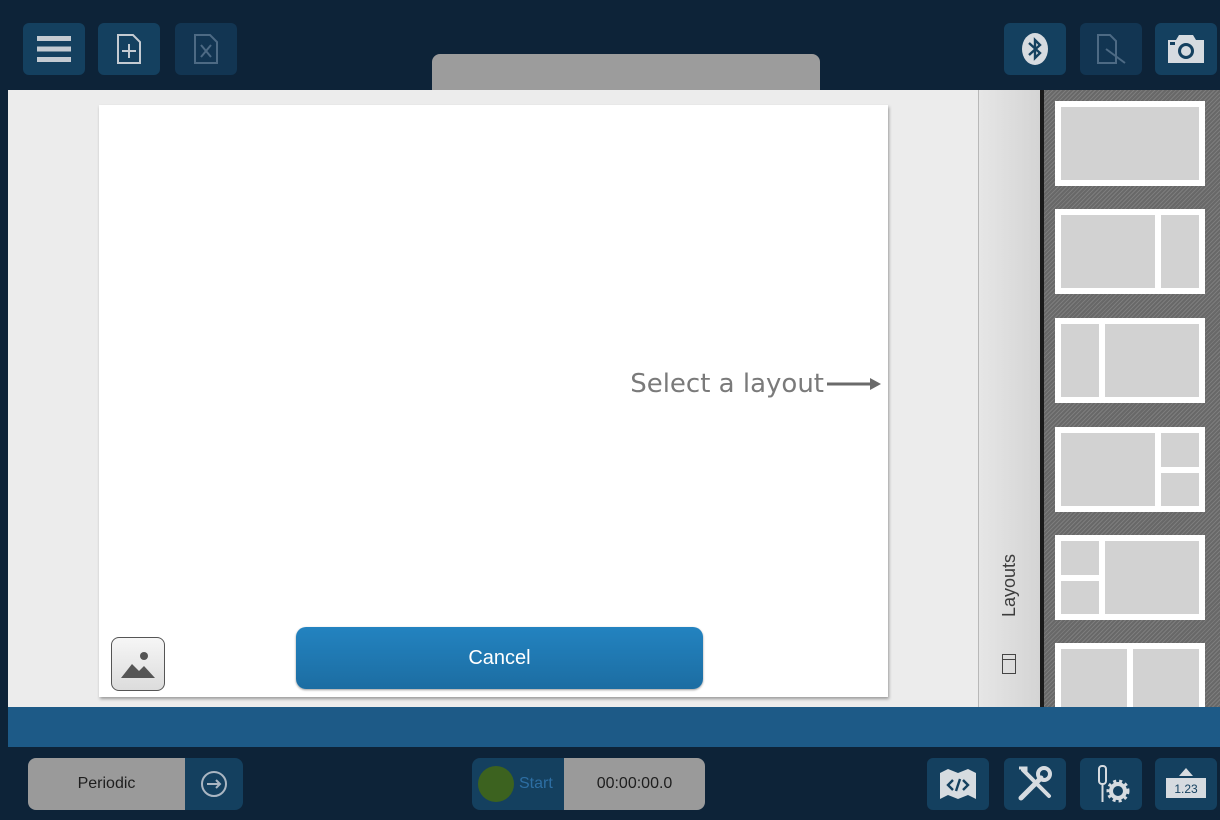 This screenshot has width=1220, height=820. Describe the element at coordinates (854, 384) in the screenshot. I see `arrow-right-icon` at that location.